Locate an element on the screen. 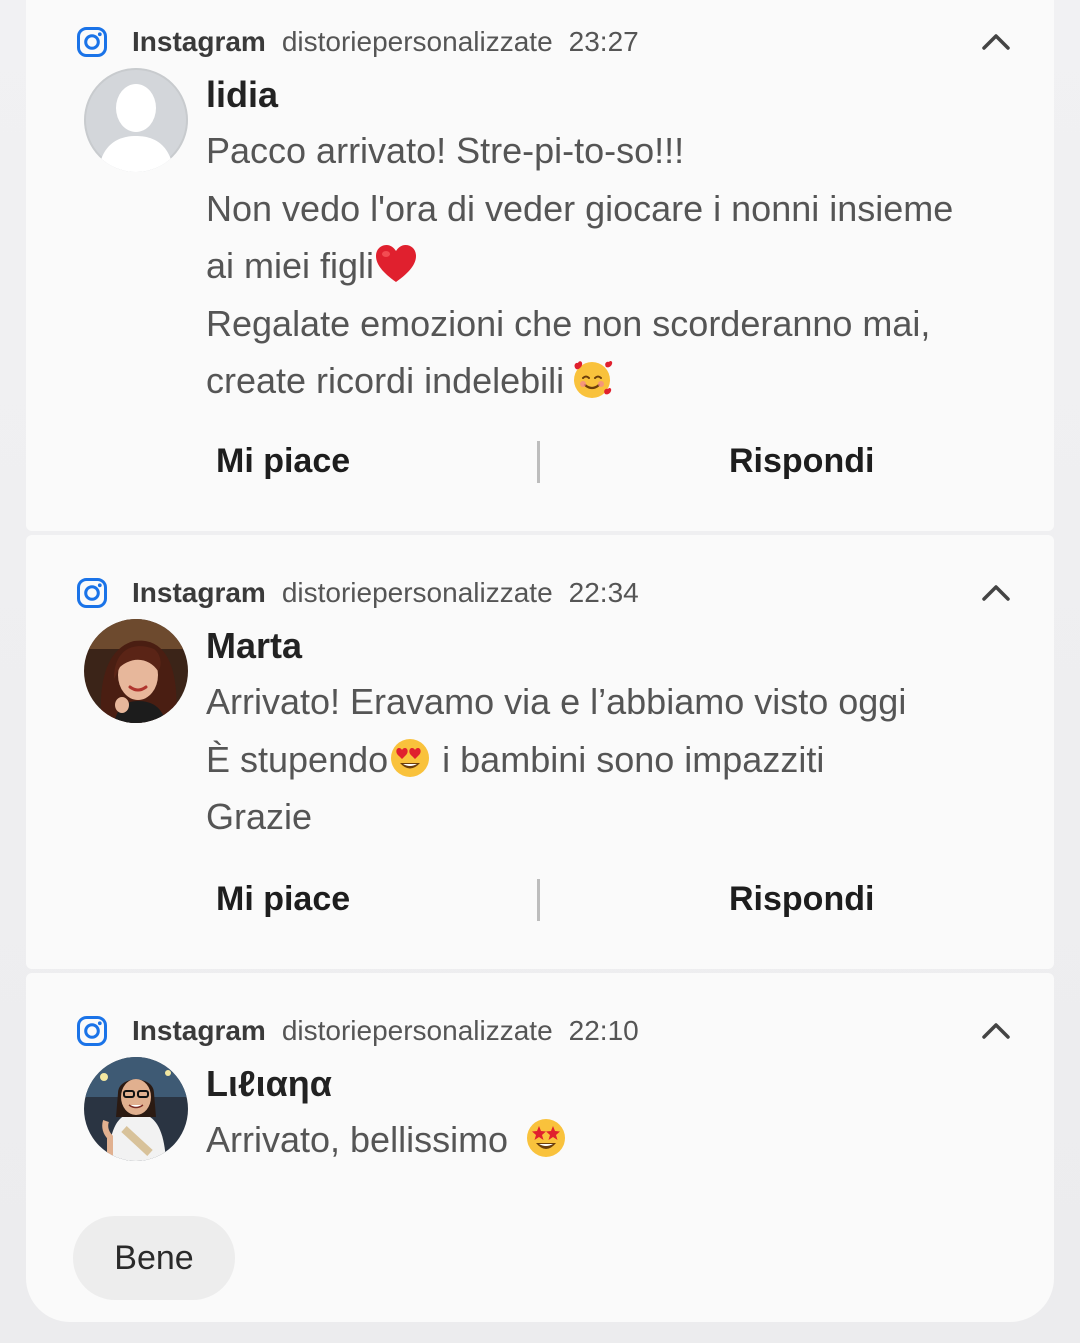 The image size is (1080, 1343). quick-reply-chip: Bene is located at coordinates (154, 1258).